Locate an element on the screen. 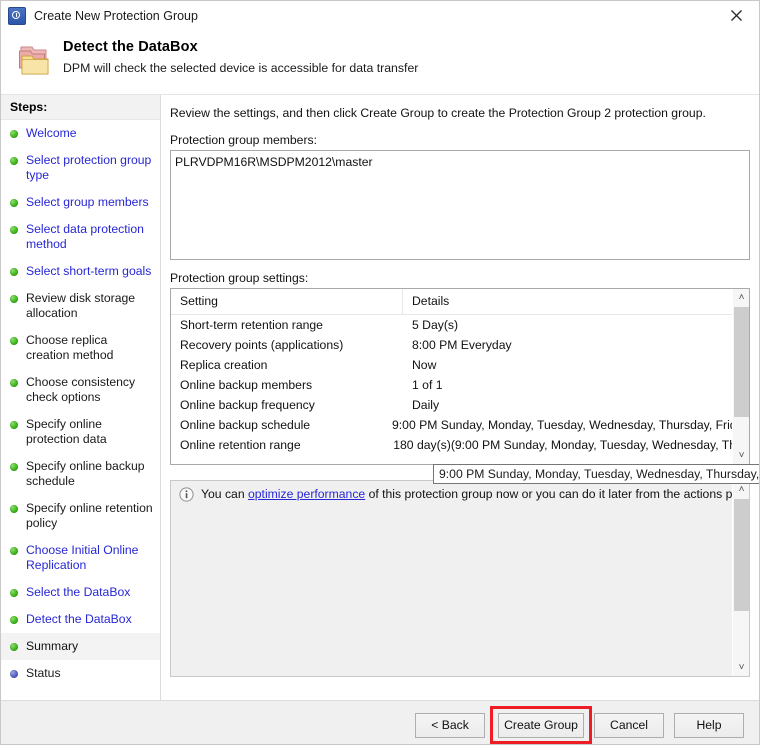 The width and height of the screenshot is (760, 745). back-button: < Back is located at coordinates (450, 725).